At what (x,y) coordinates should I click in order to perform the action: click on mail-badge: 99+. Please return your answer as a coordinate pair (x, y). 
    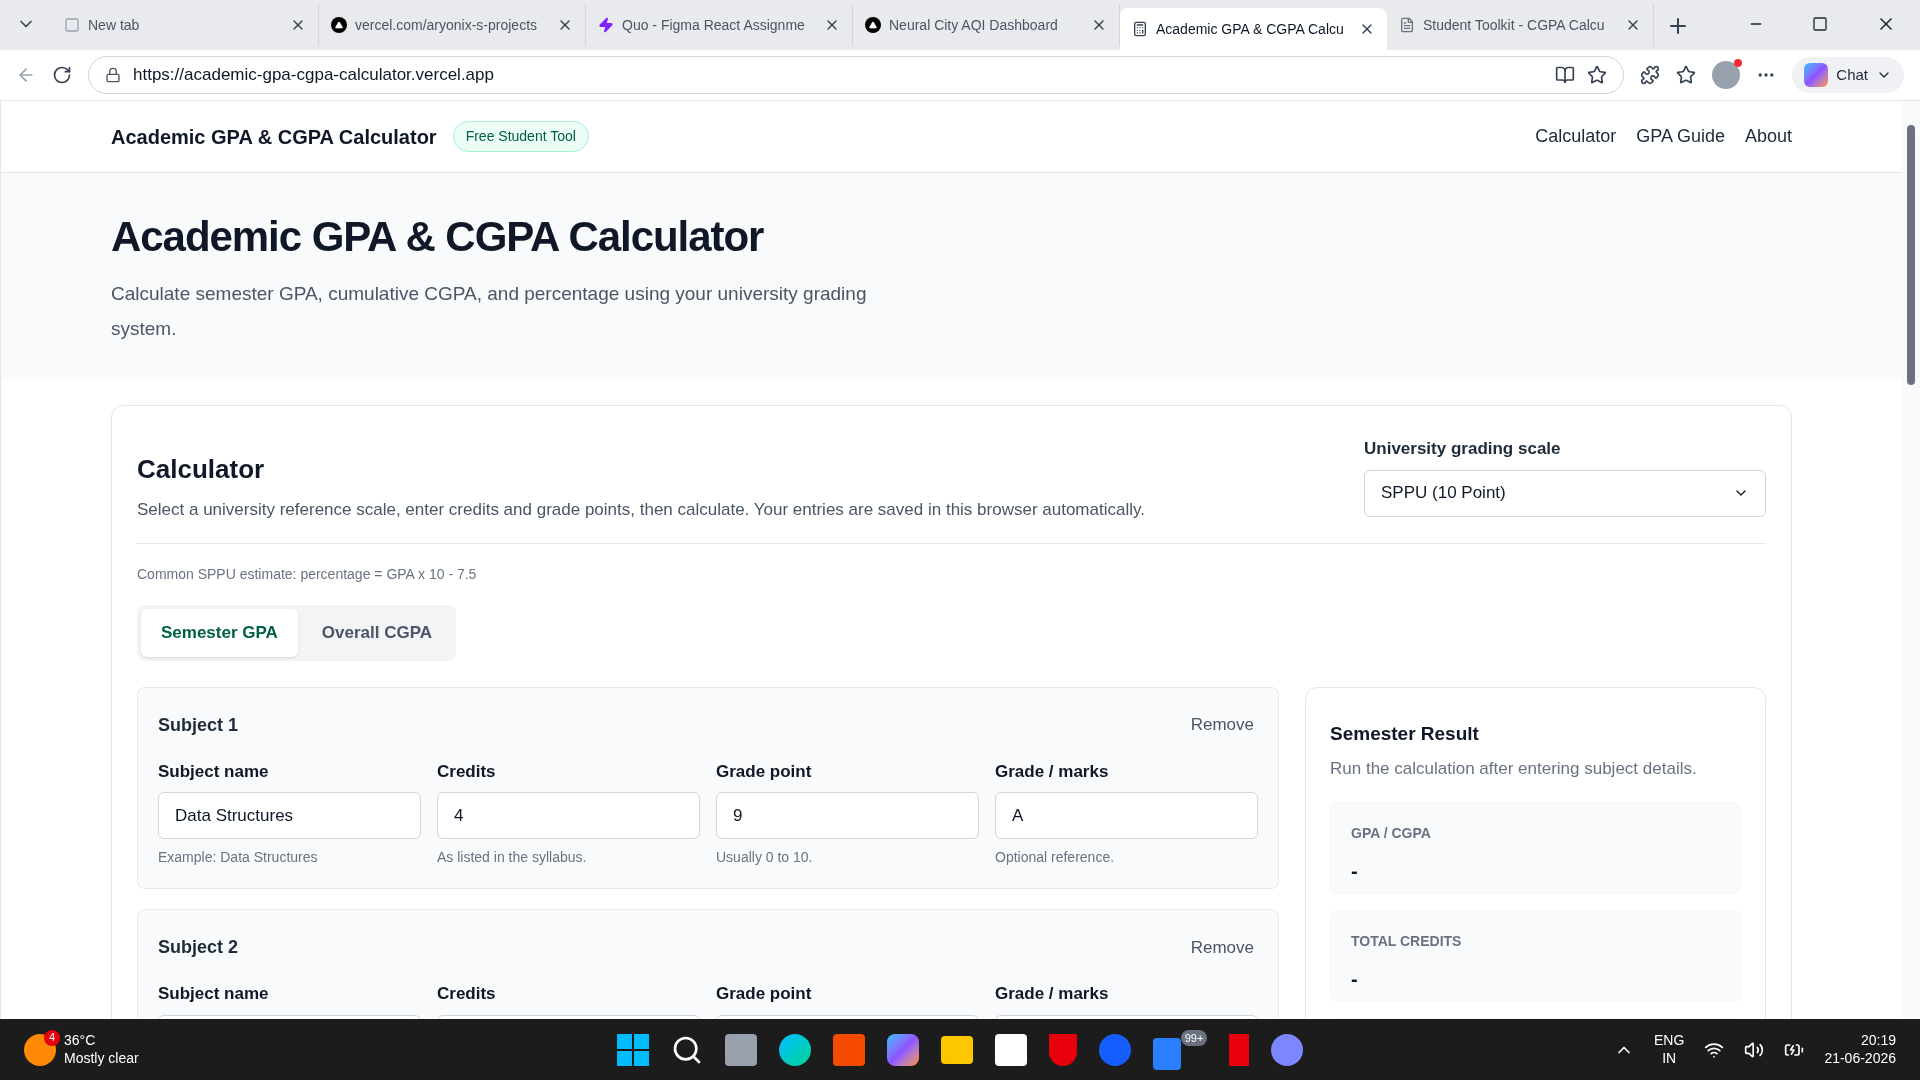
    Looking at the image, I should click on (1194, 1037).